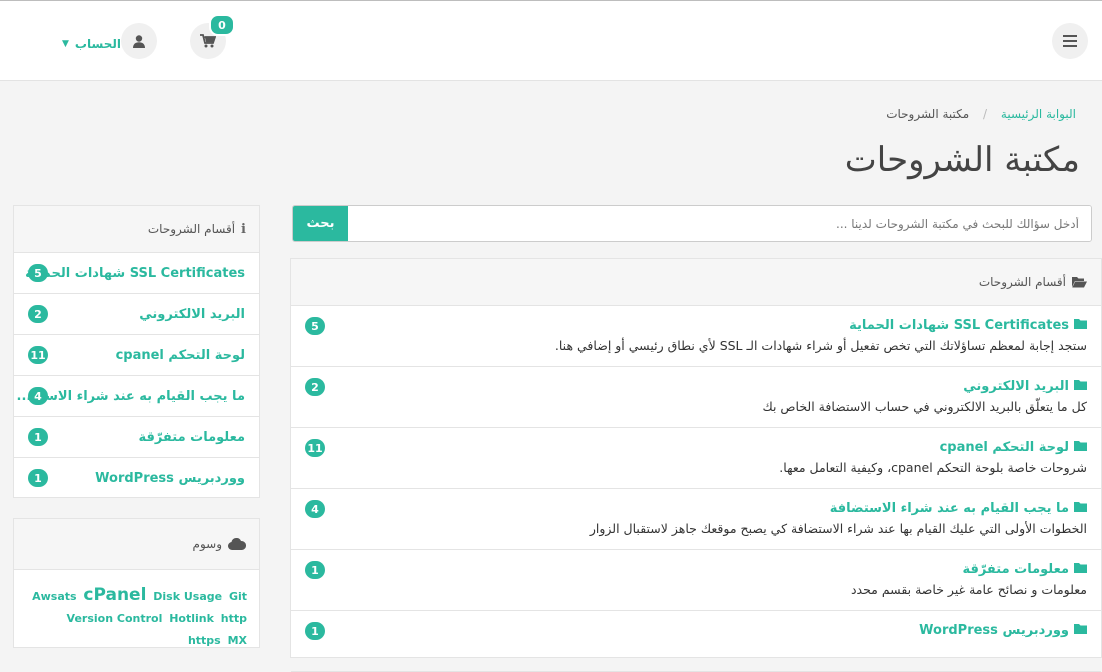  I want to click on sidebar-item-label: ووردبريس WordPress, so click(170, 478).